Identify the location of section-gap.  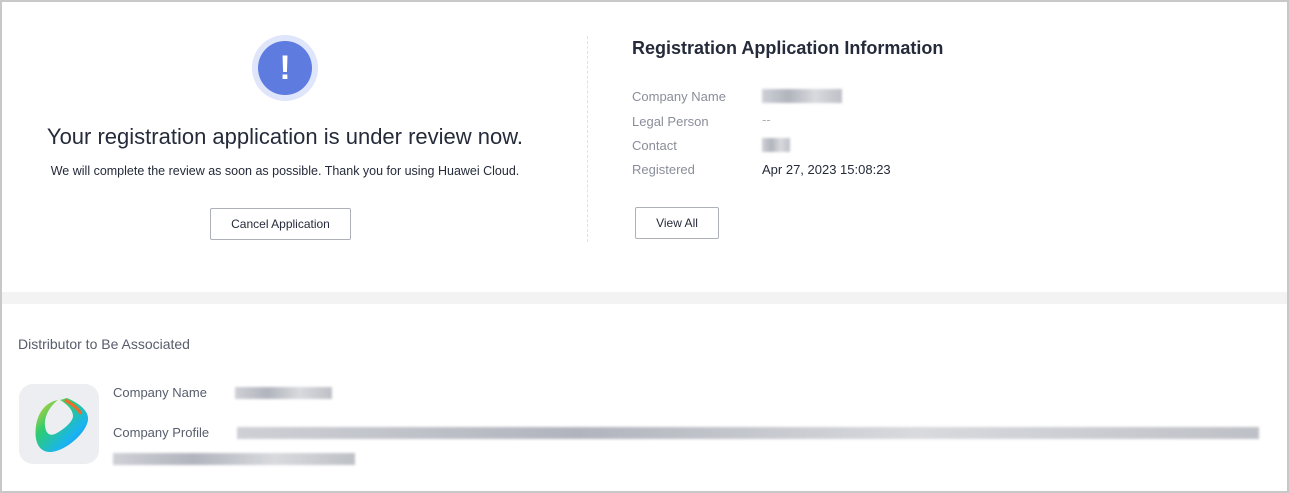
(644, 298).